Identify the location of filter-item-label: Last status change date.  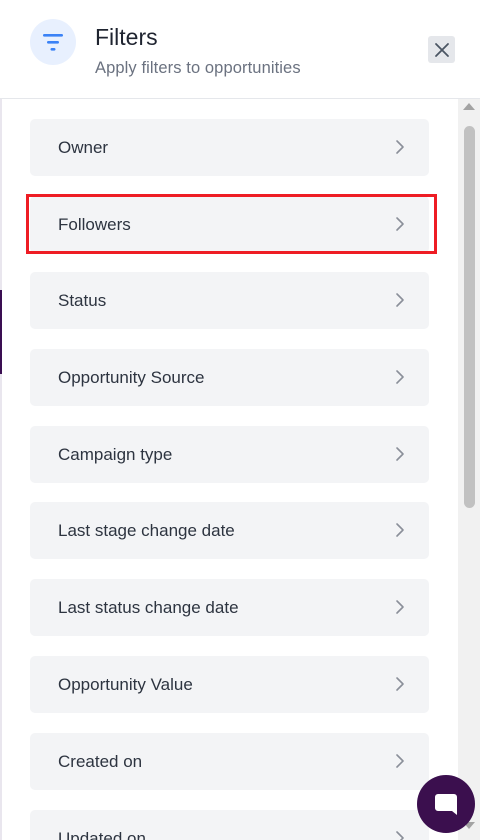
(148, 607).